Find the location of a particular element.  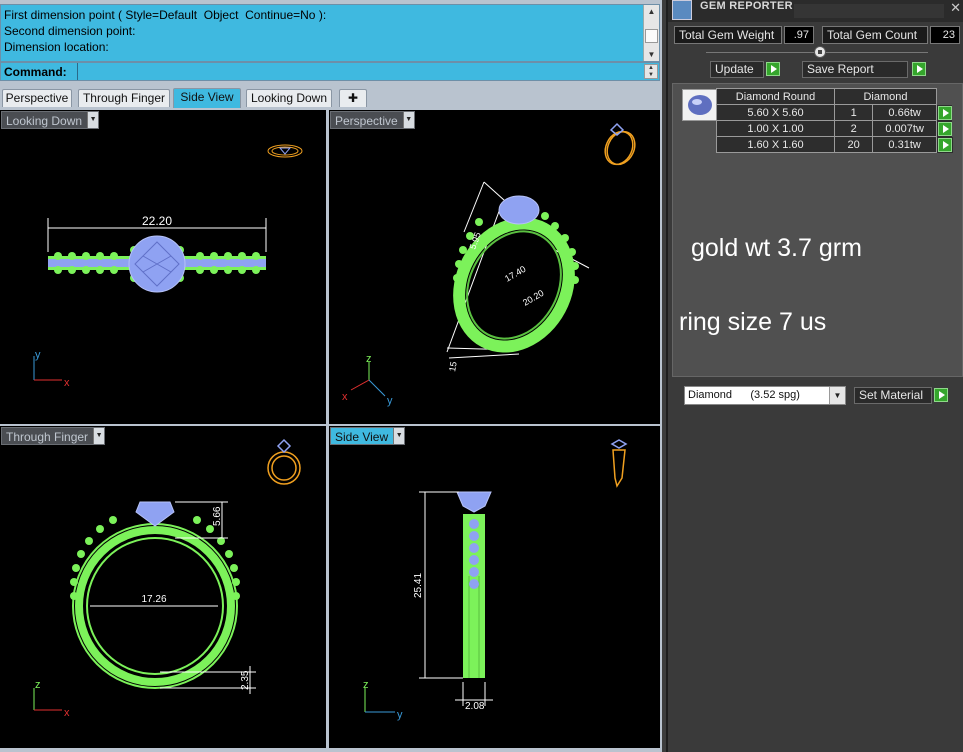

dimension-label: 17.40 is located at coordinates (515, 274).